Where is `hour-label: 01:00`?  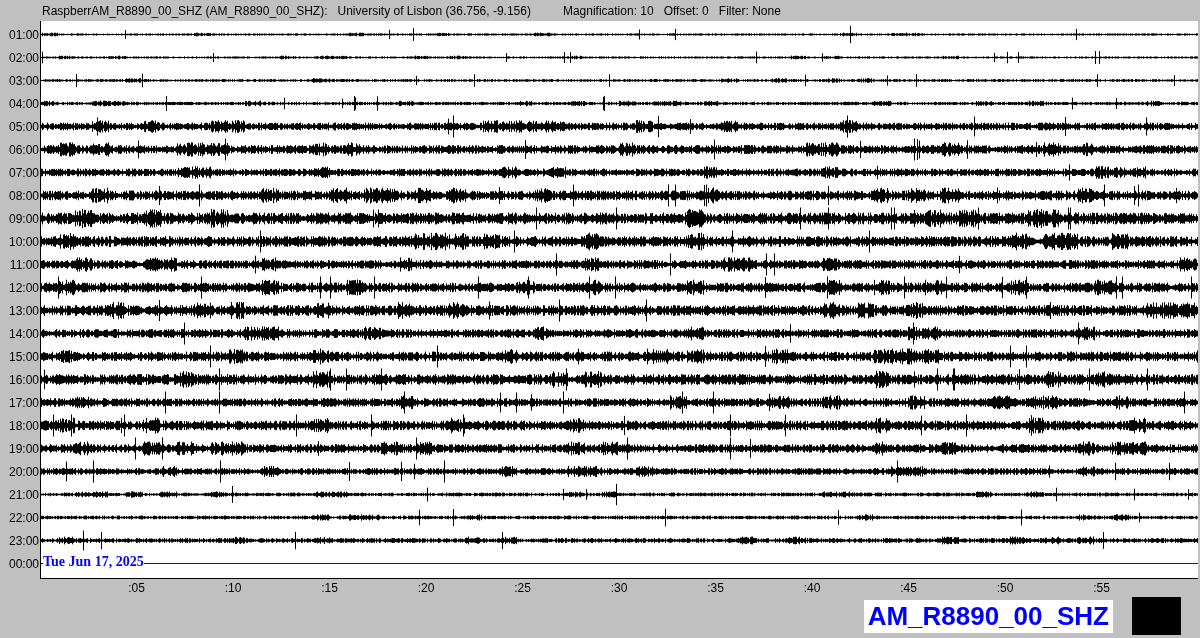 hour-label: 01:00 is located at coordinates (23, 34).